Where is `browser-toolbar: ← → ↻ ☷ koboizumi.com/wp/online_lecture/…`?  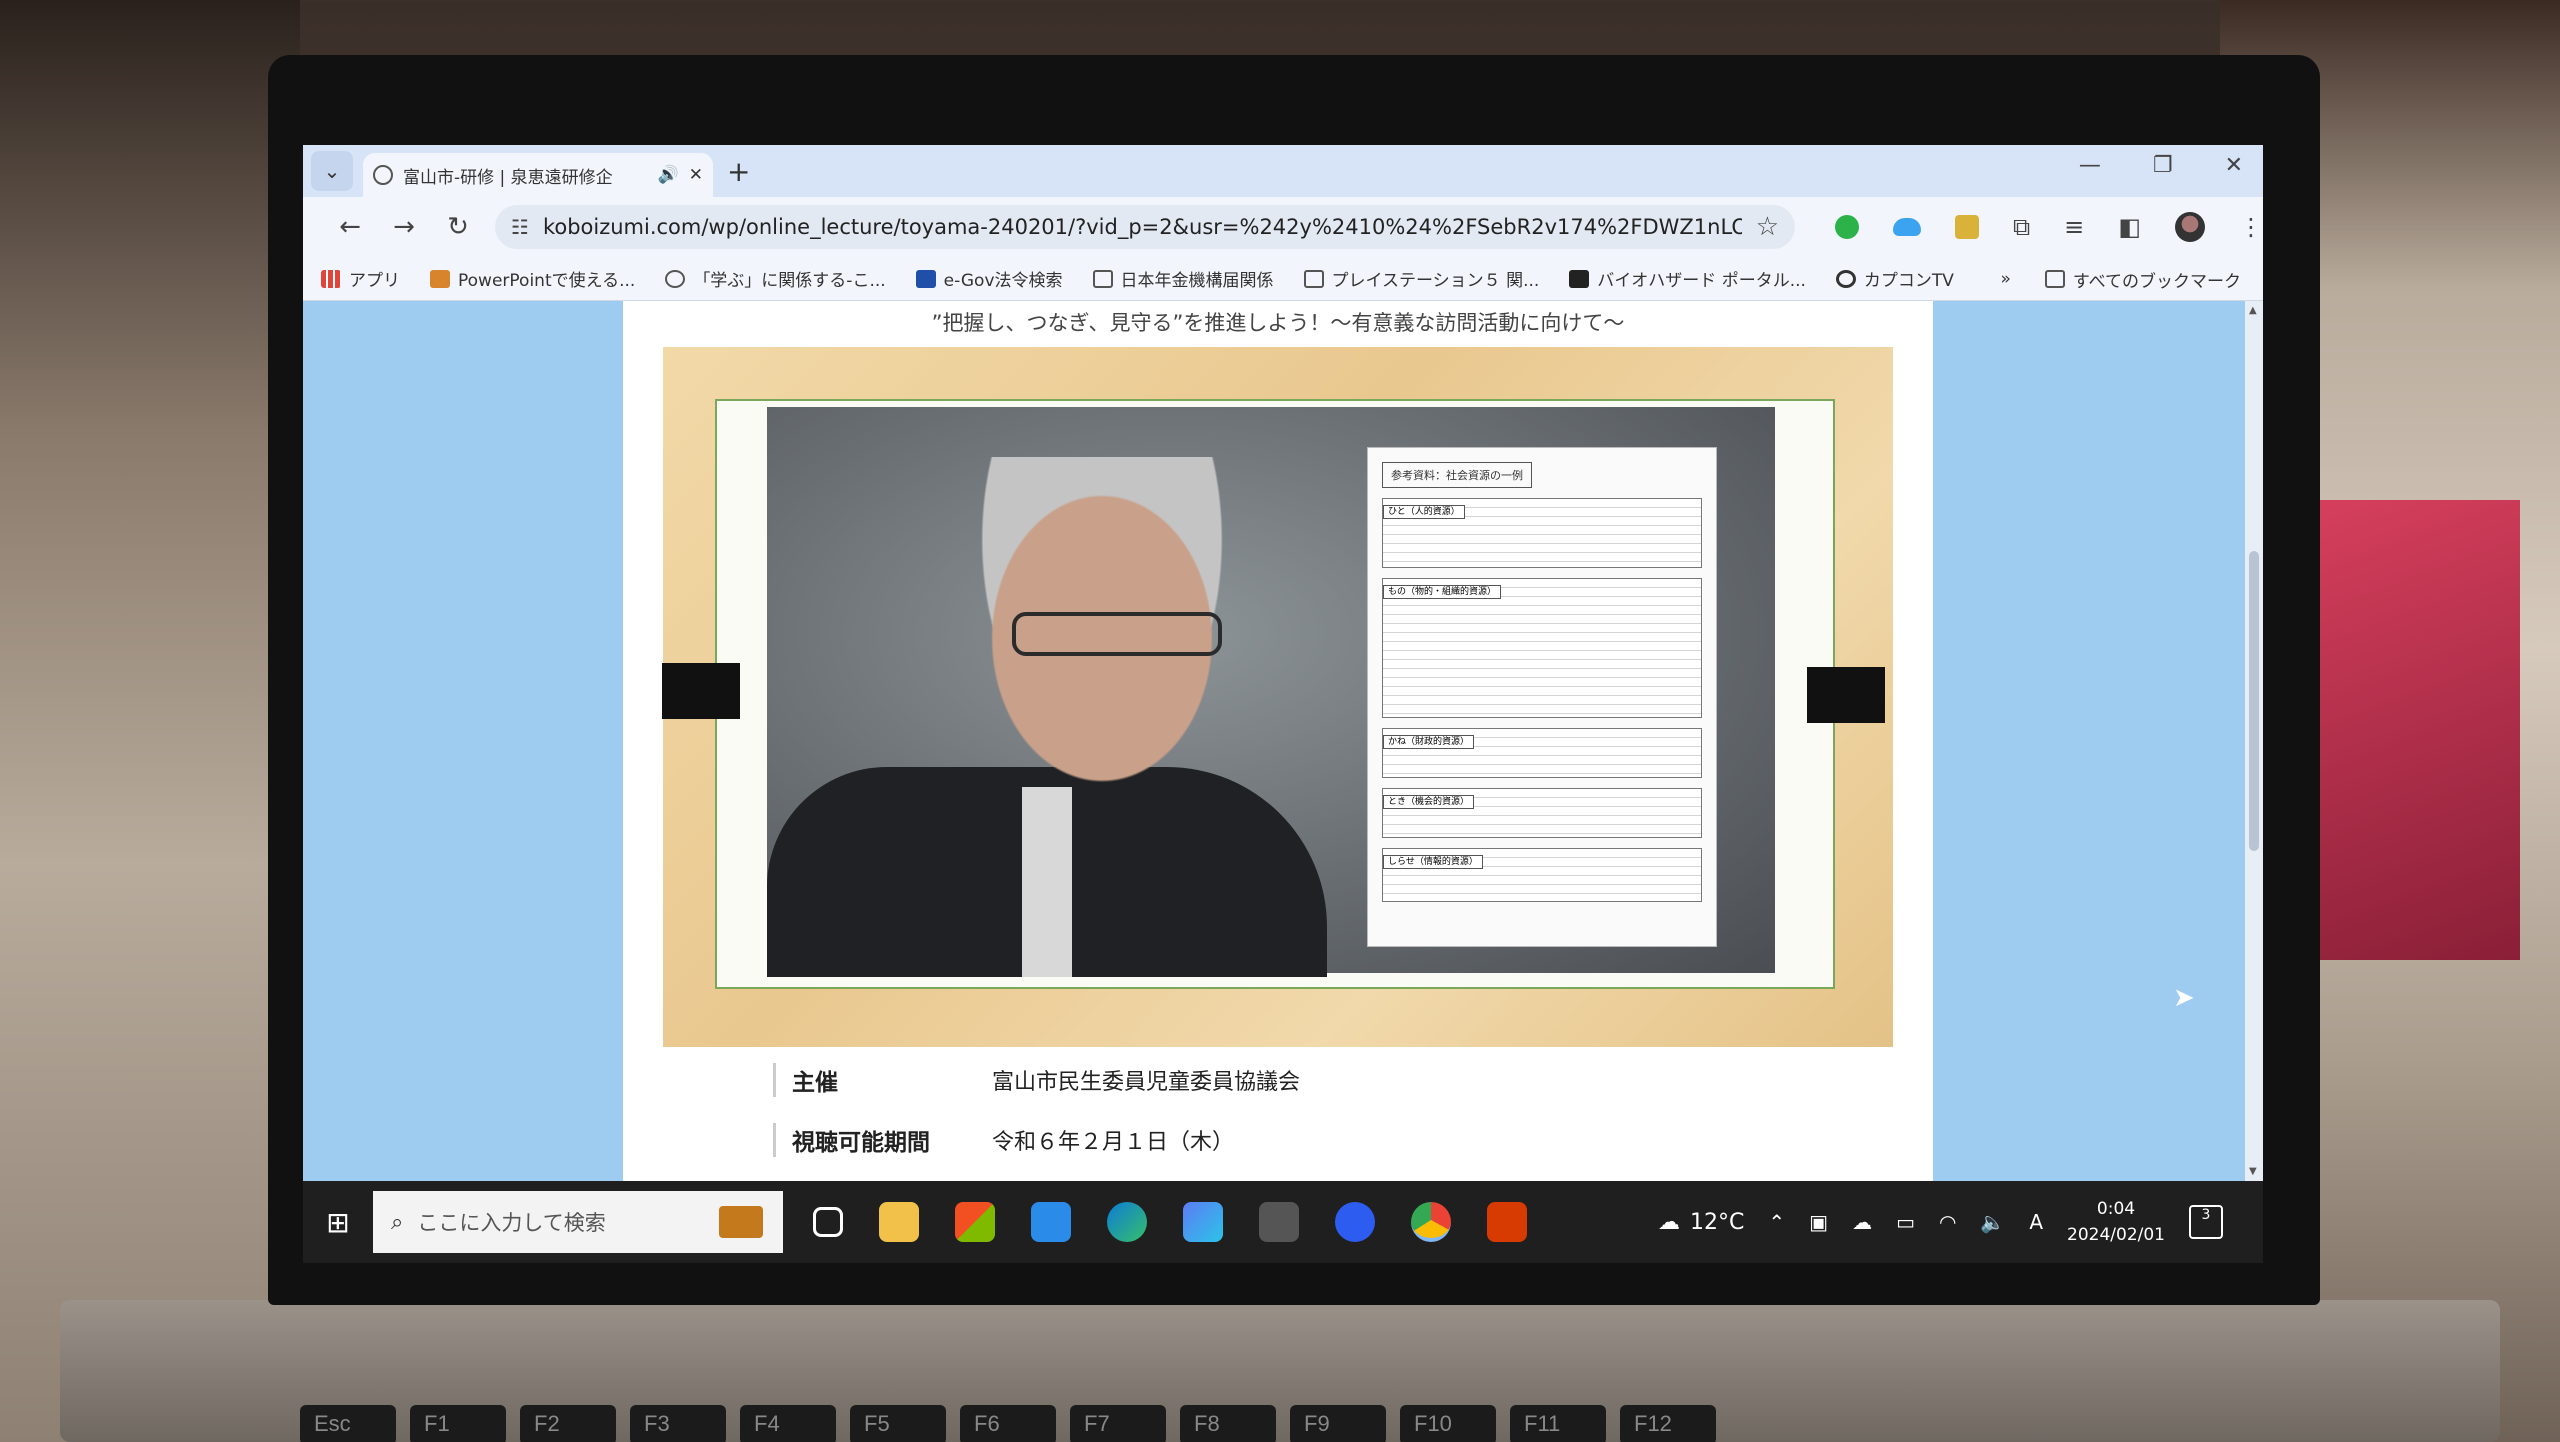
browser-toolbar: ← → ↻ ☷ koboizumi.com/wp/online_lecture/… is located at coordinates (1283, 227).